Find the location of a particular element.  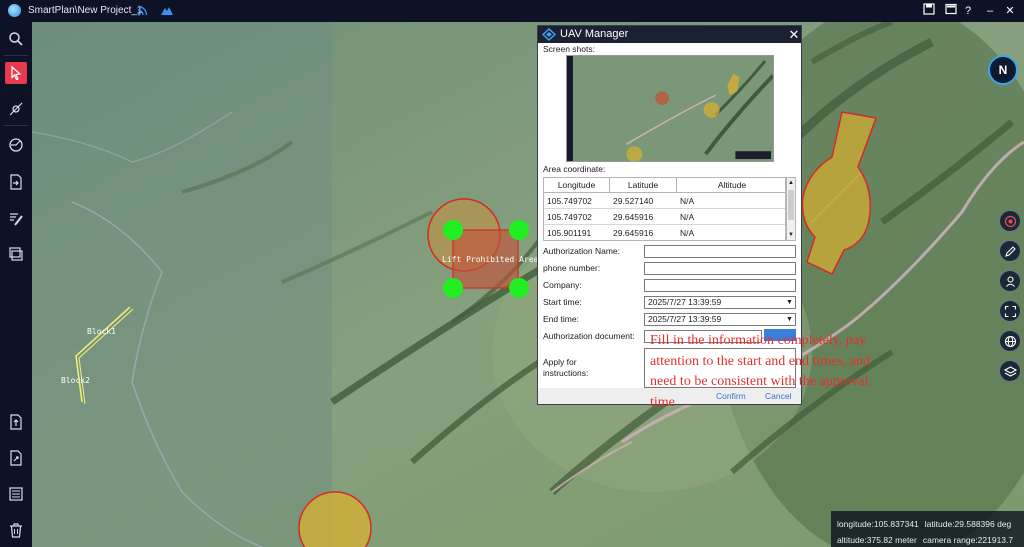

rss-icon is located at coordinates (142, 10).